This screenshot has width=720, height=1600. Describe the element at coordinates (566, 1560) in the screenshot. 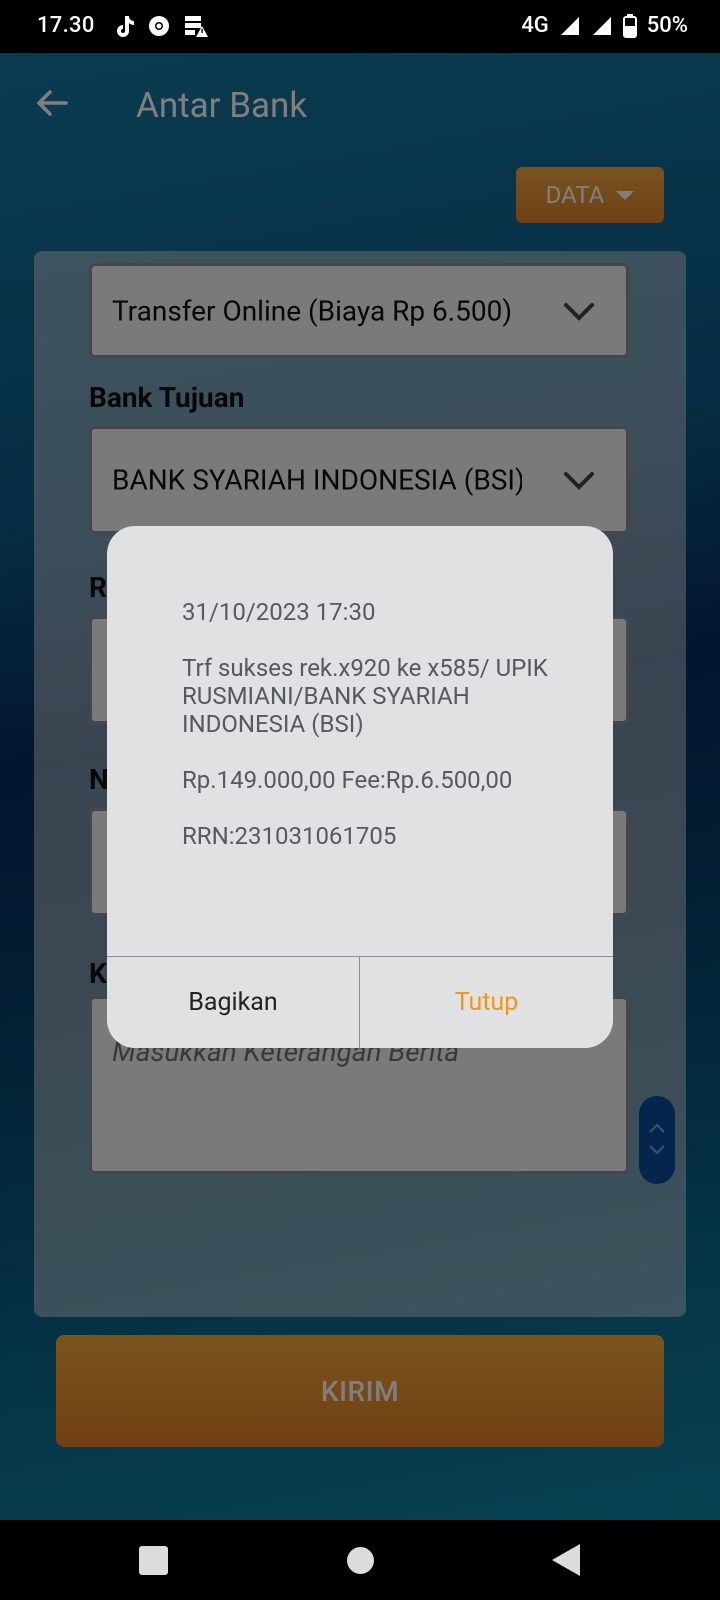

I see `back-triangle-icon` at that location.